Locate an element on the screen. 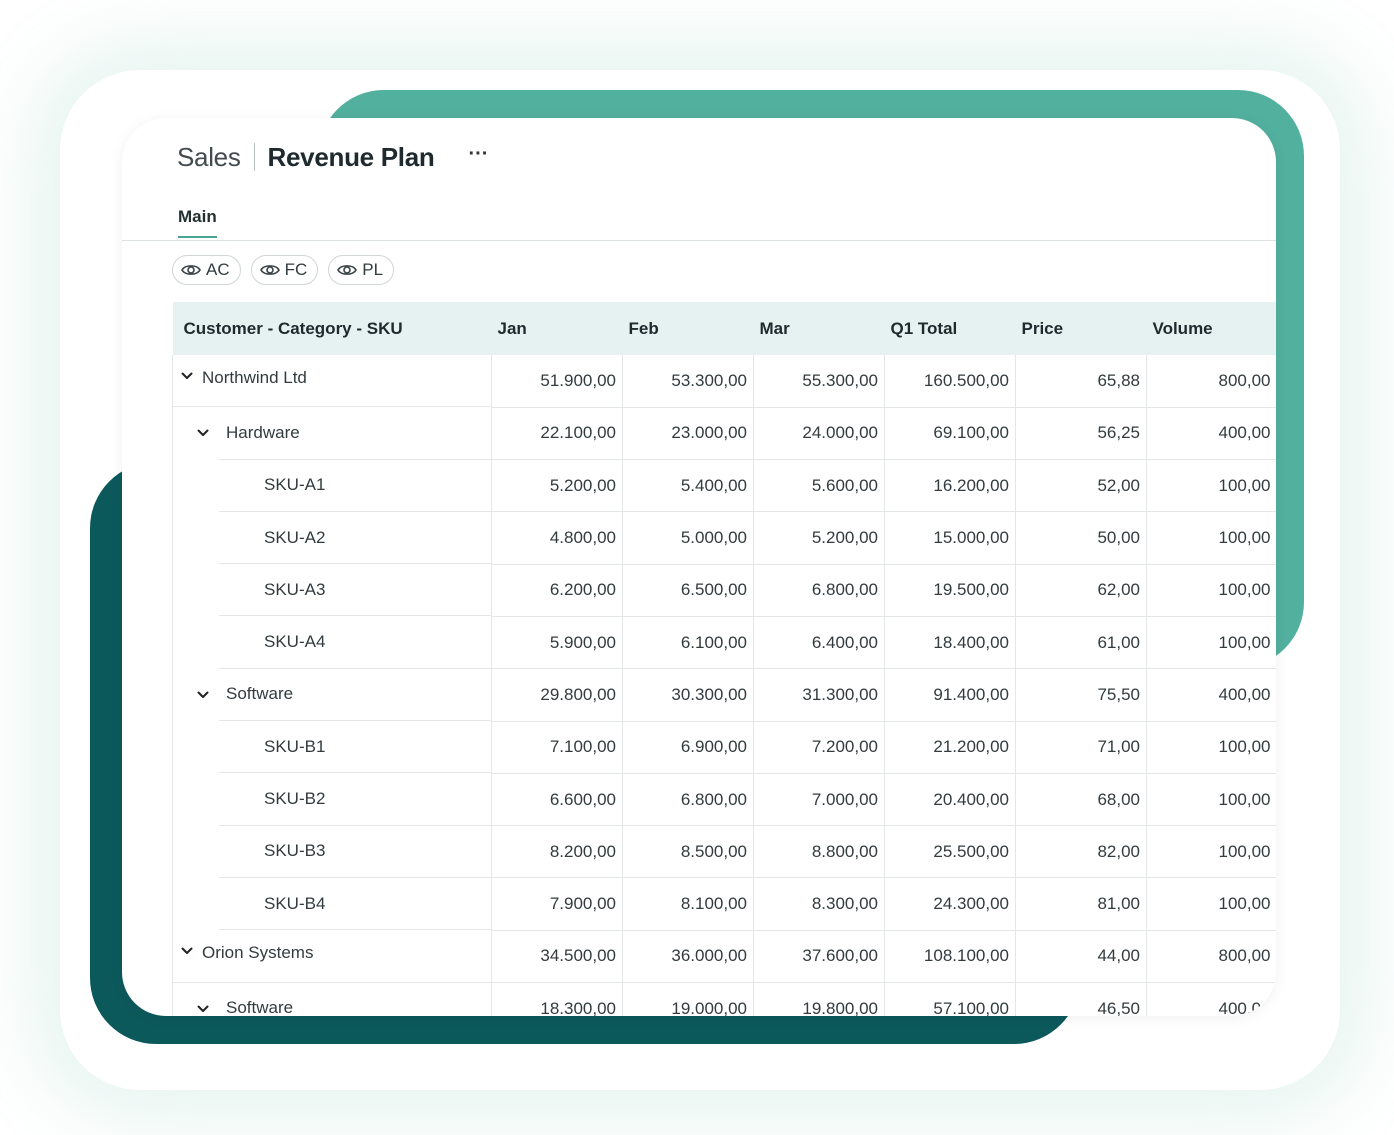  value-cell: 19.000,00 is located at coordinates (688, 999).